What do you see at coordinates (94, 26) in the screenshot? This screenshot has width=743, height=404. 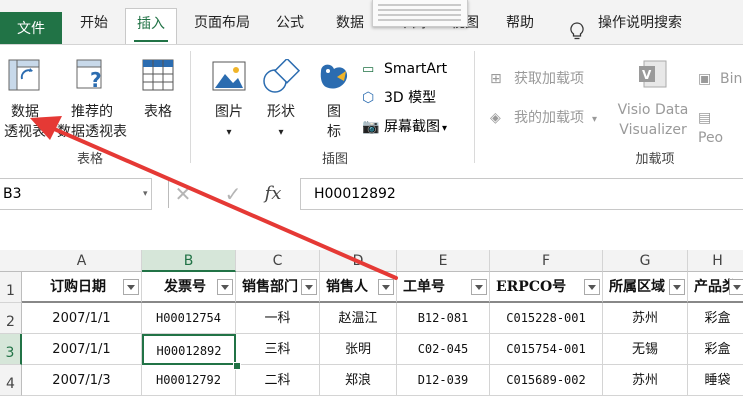 I see `tab-home: 开始` at bounding box center [94, 26].